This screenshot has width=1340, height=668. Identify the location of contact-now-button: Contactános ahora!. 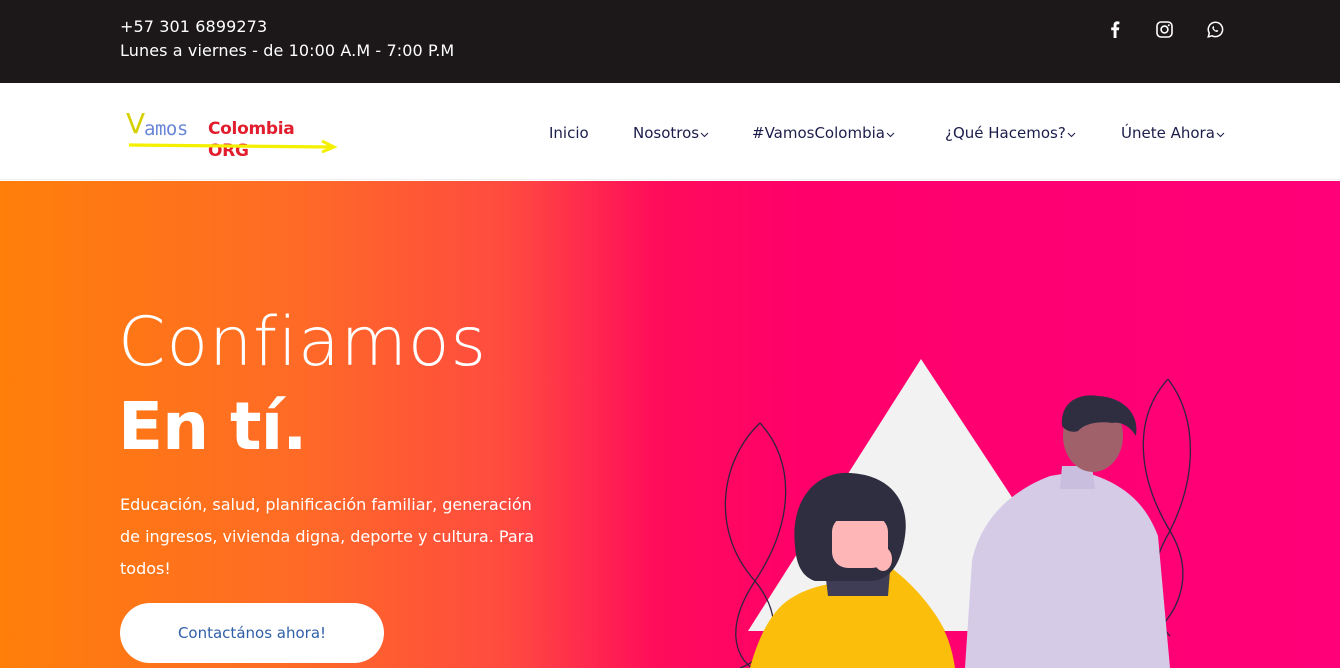
(252, 633).